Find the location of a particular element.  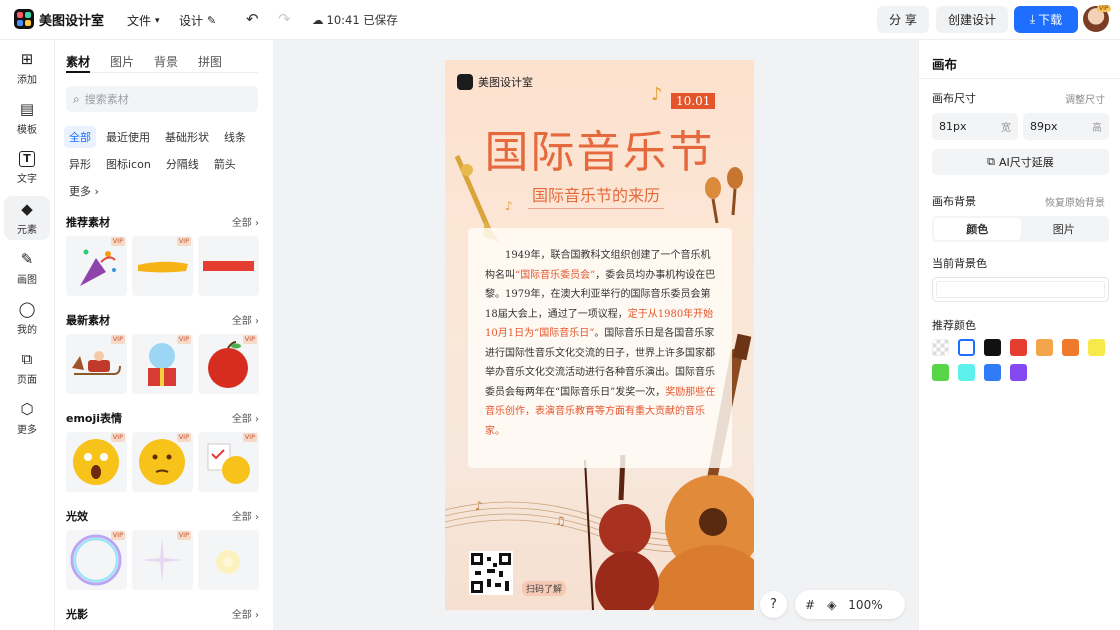

qr-label: 扫码了解 is located at coordinates (544, 588).